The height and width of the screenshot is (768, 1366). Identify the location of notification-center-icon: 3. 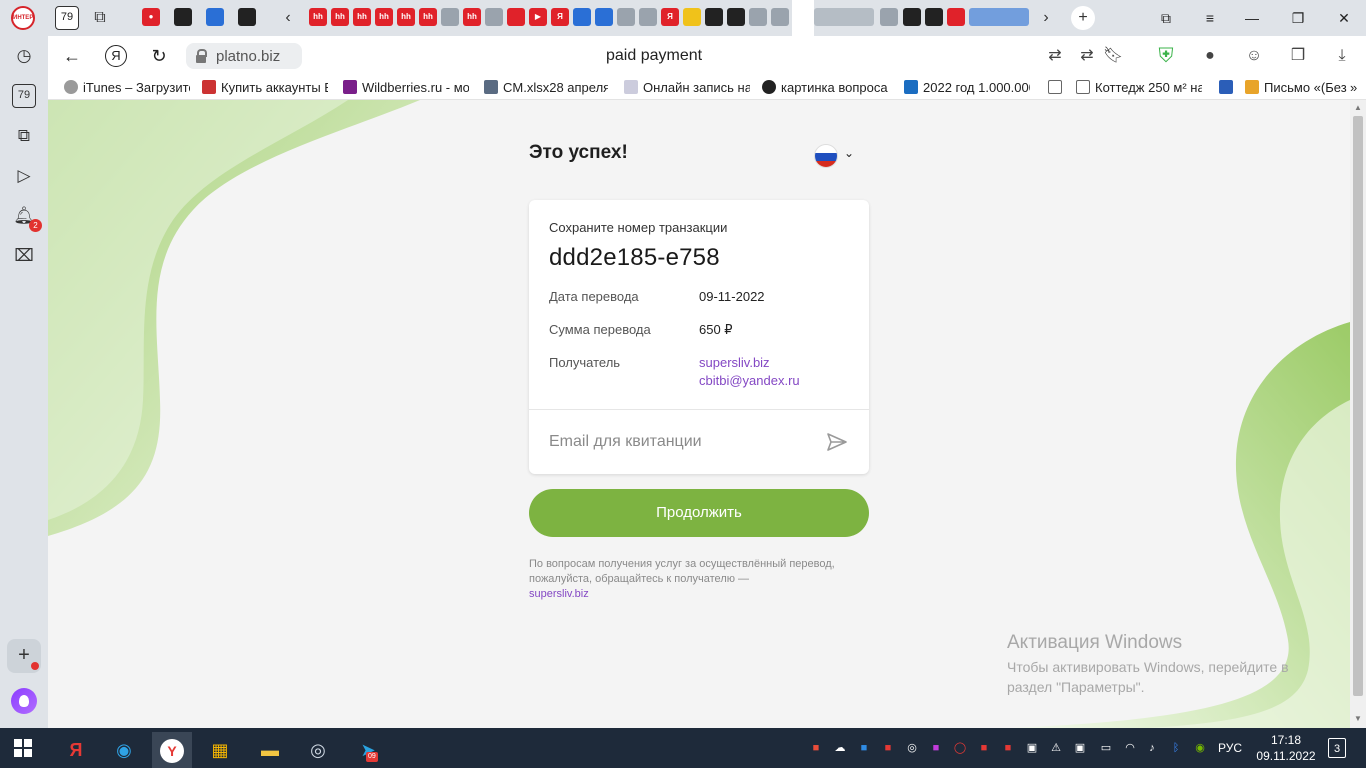
(1337, 748).